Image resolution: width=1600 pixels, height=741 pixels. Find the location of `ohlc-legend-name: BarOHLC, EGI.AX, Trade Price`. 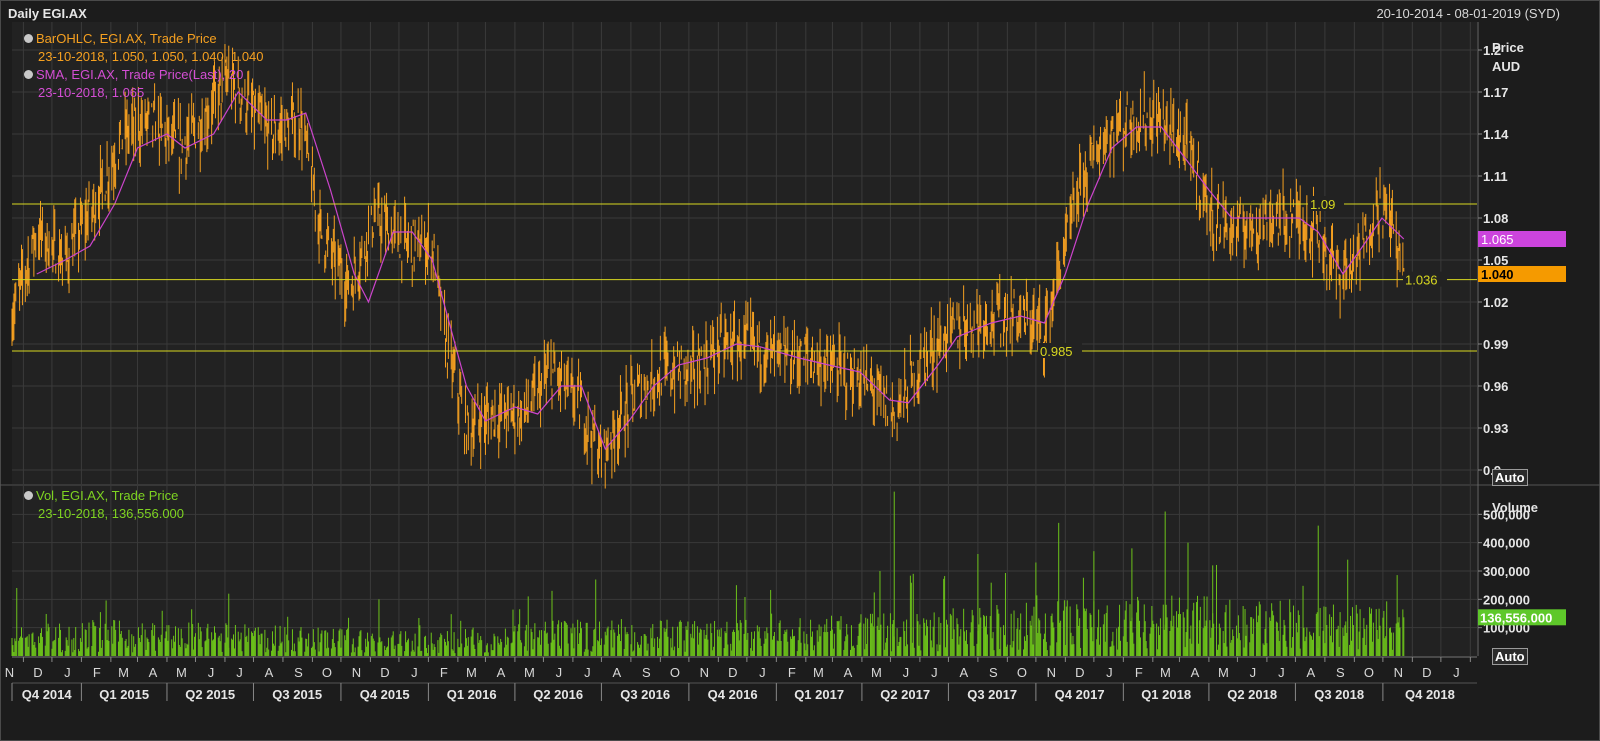

ohlc-legend-name: BarOHLC, EGI.AX, Trade Price is located at coordinates (144, 39).